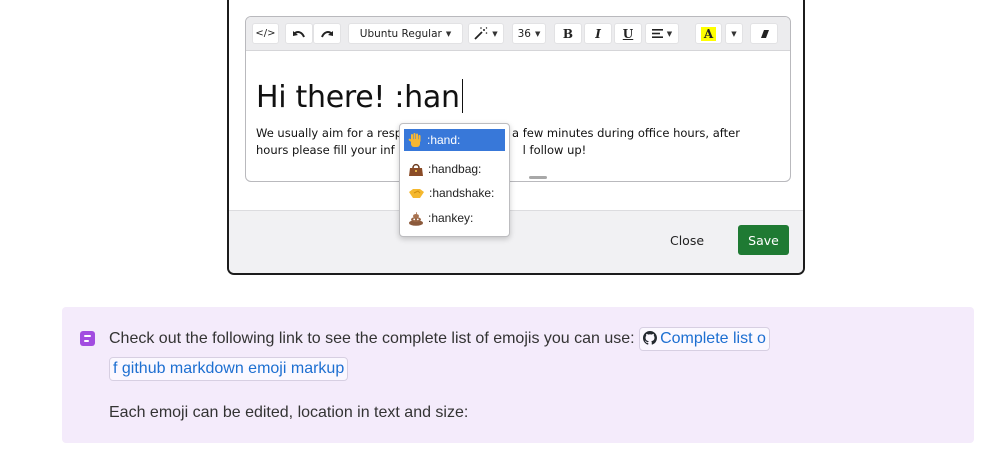  I want to click on save-button: Save, so click(763, 240).